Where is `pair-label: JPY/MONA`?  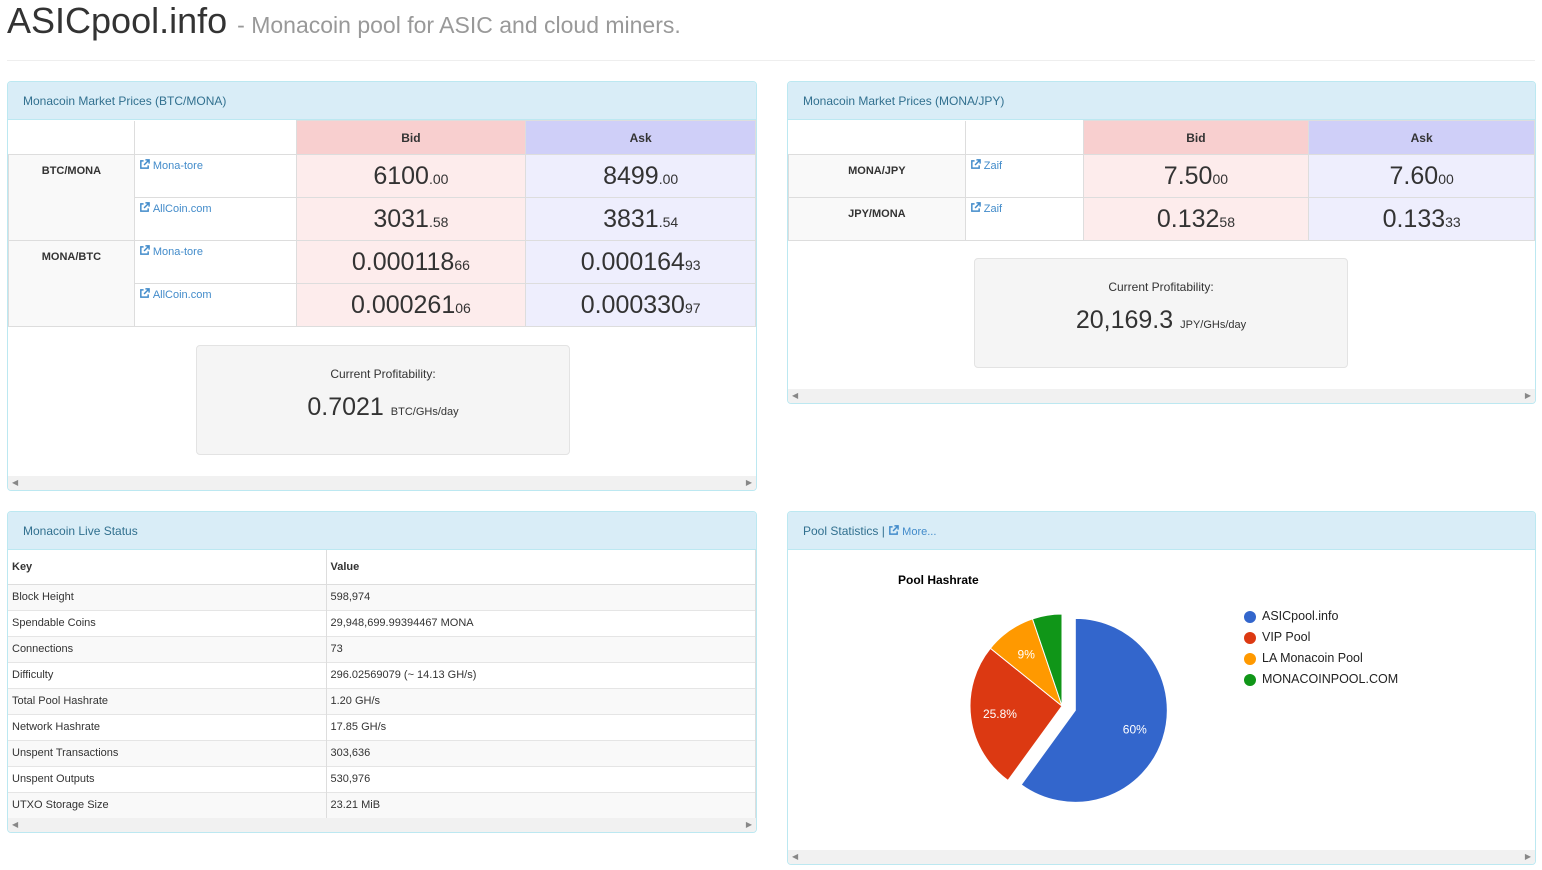
pair-label: JPY/MONA is located at coordinates (877, 219).